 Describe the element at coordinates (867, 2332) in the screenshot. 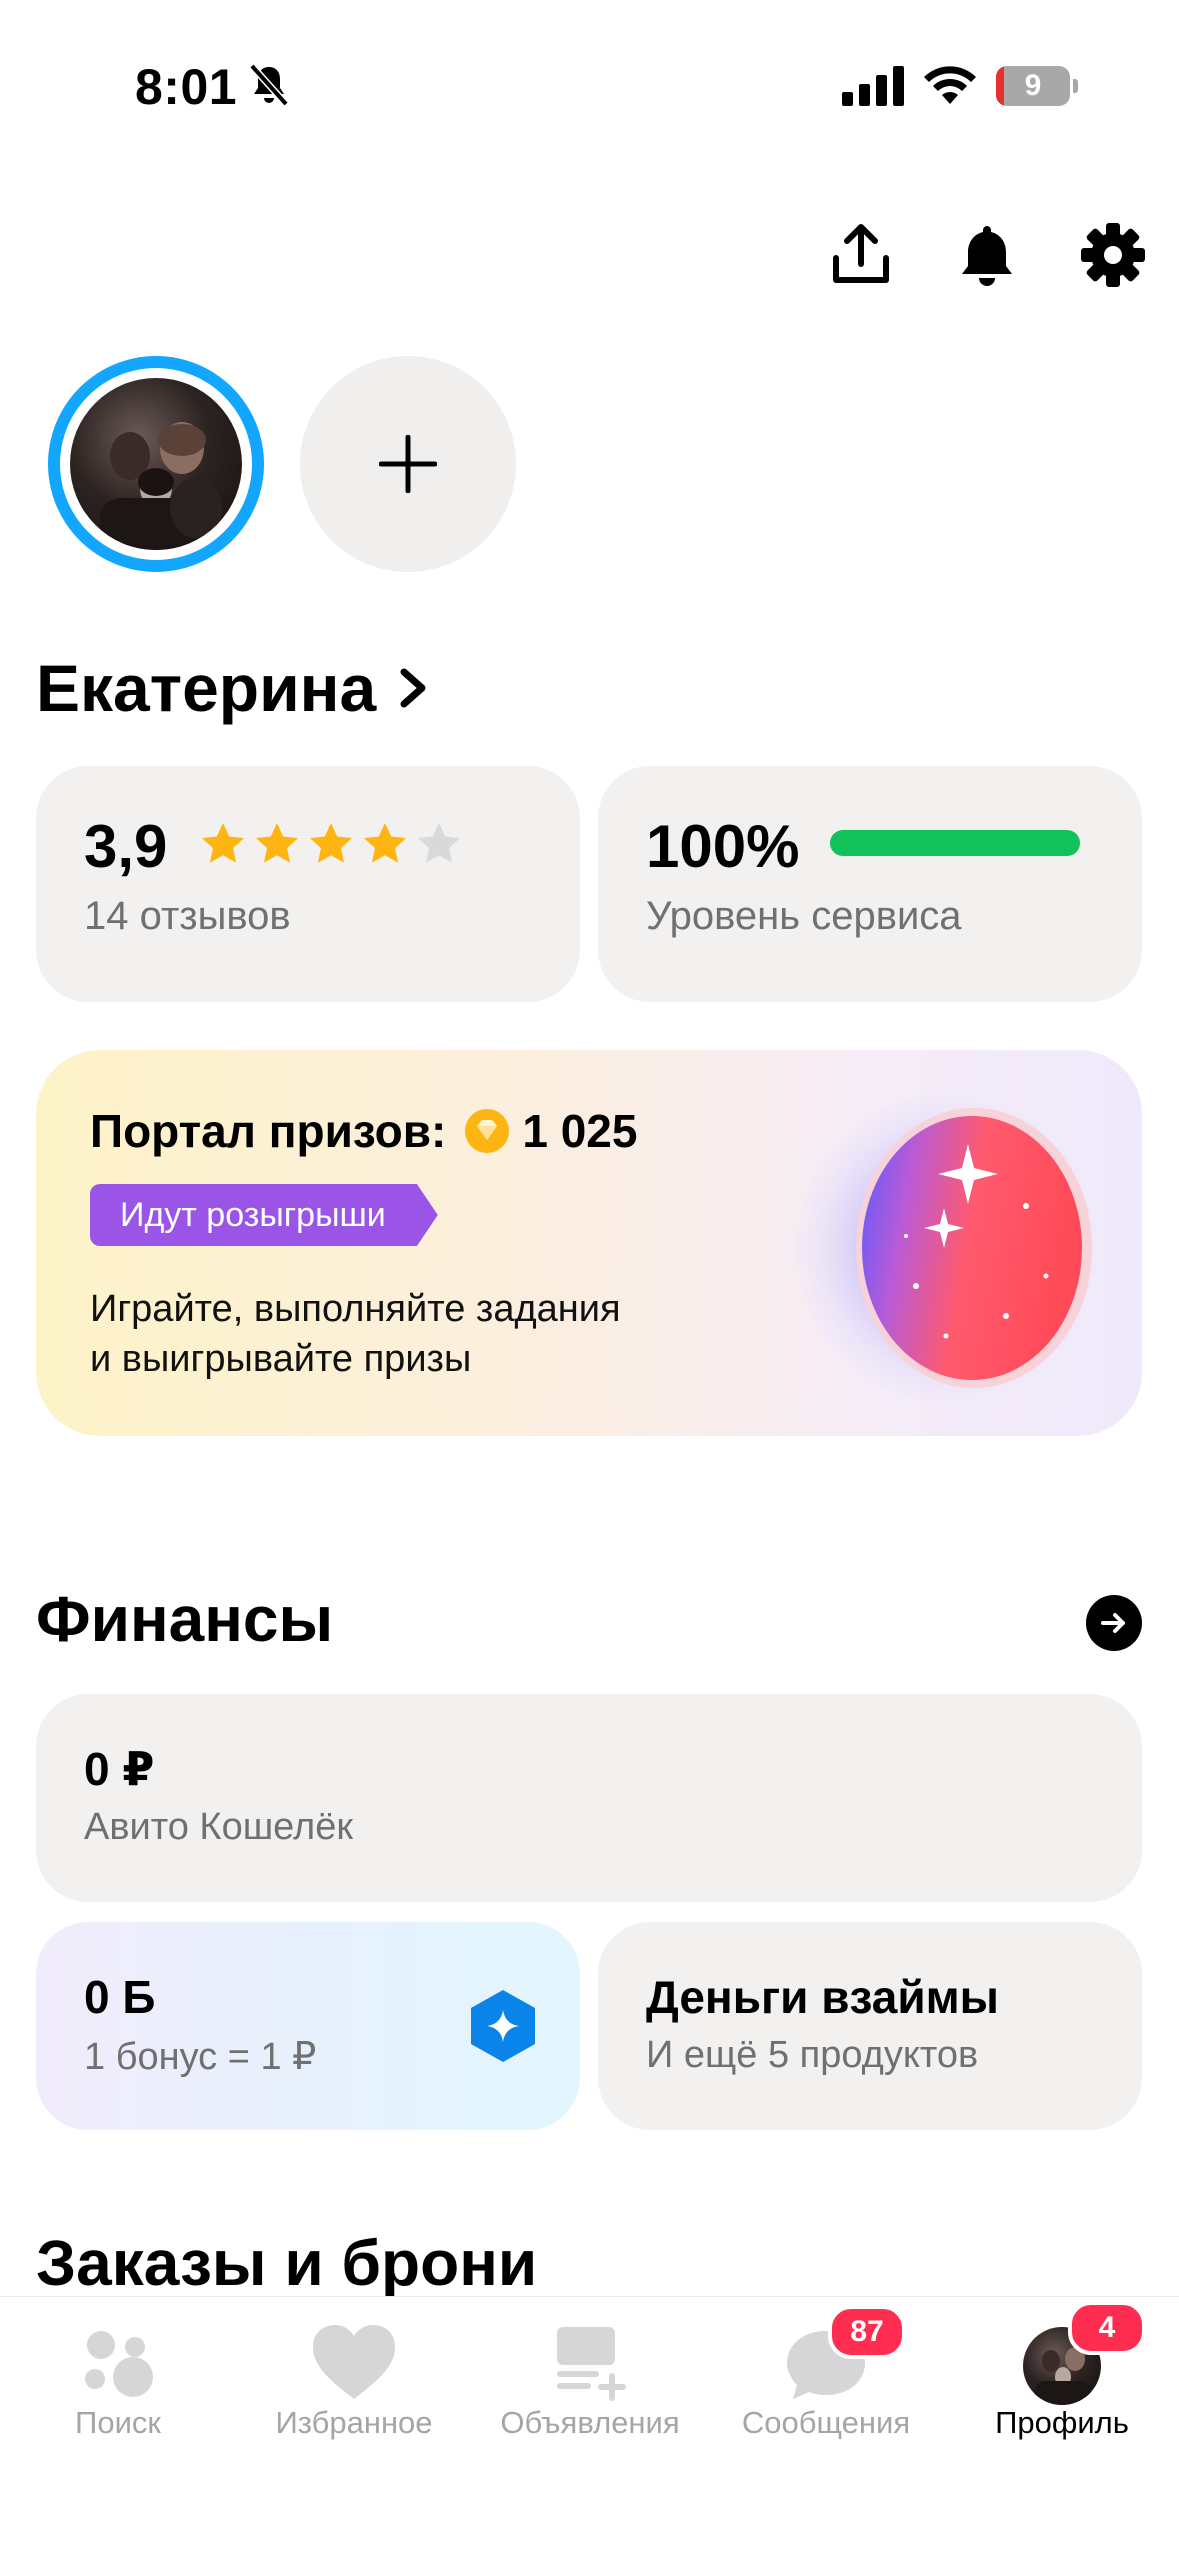

I see `messages-badge: 87` at that location.